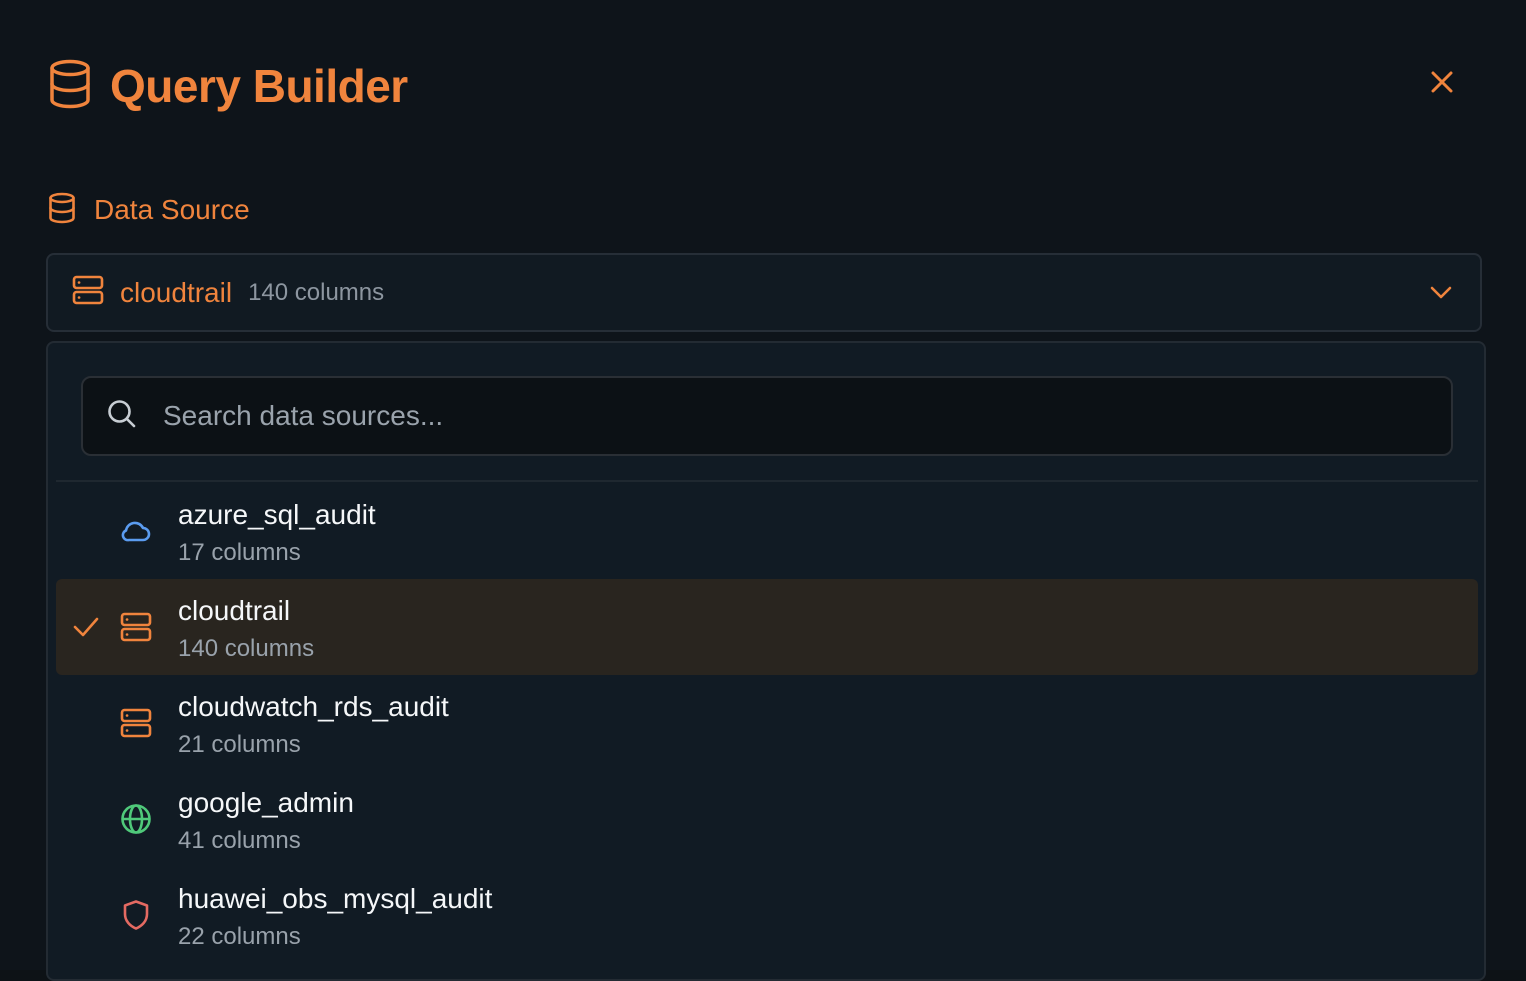  I want to click on close-icon, so click(1442, 84).